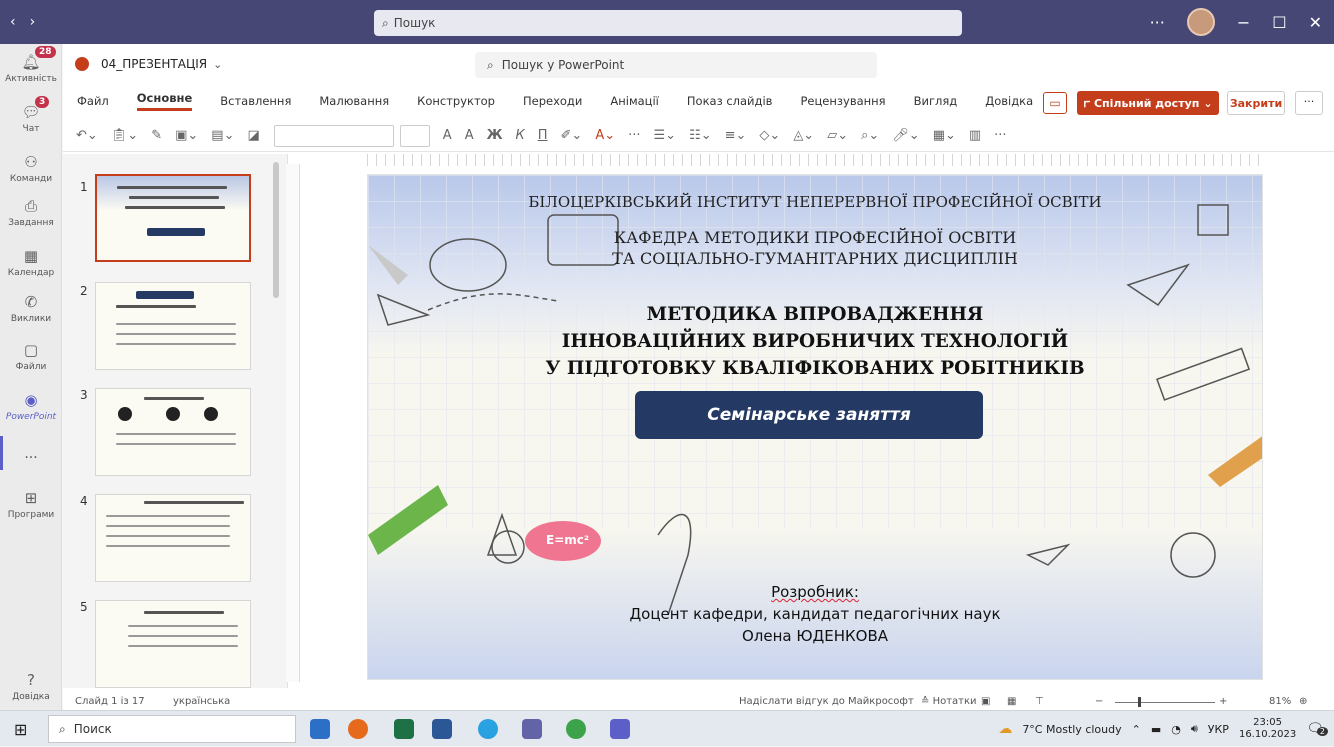  I want to click on tray-chevron-icon: ⌃, so click(1136, 729).